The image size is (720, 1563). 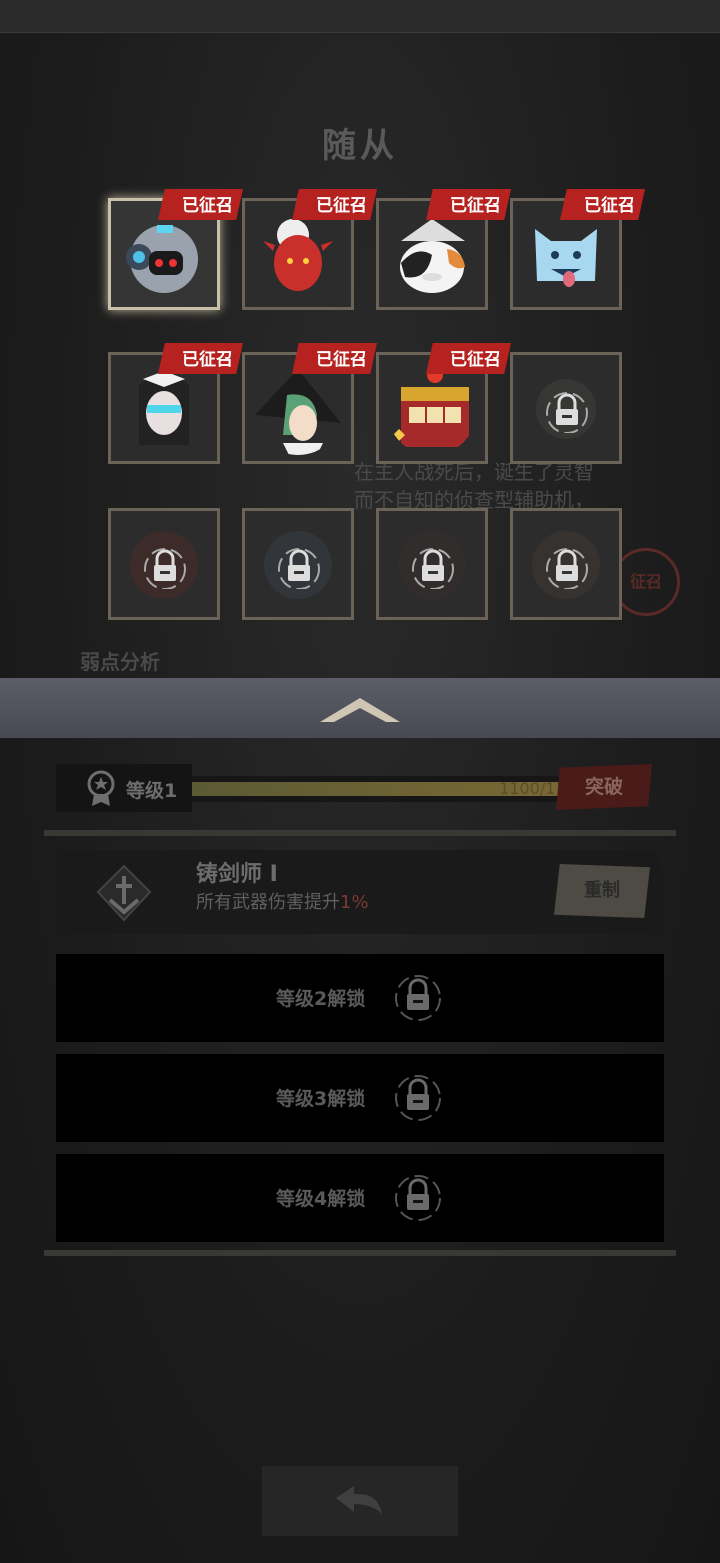 I want to click on unlock-row-level4: 等级4解锁, so click(x=360, y=1198).